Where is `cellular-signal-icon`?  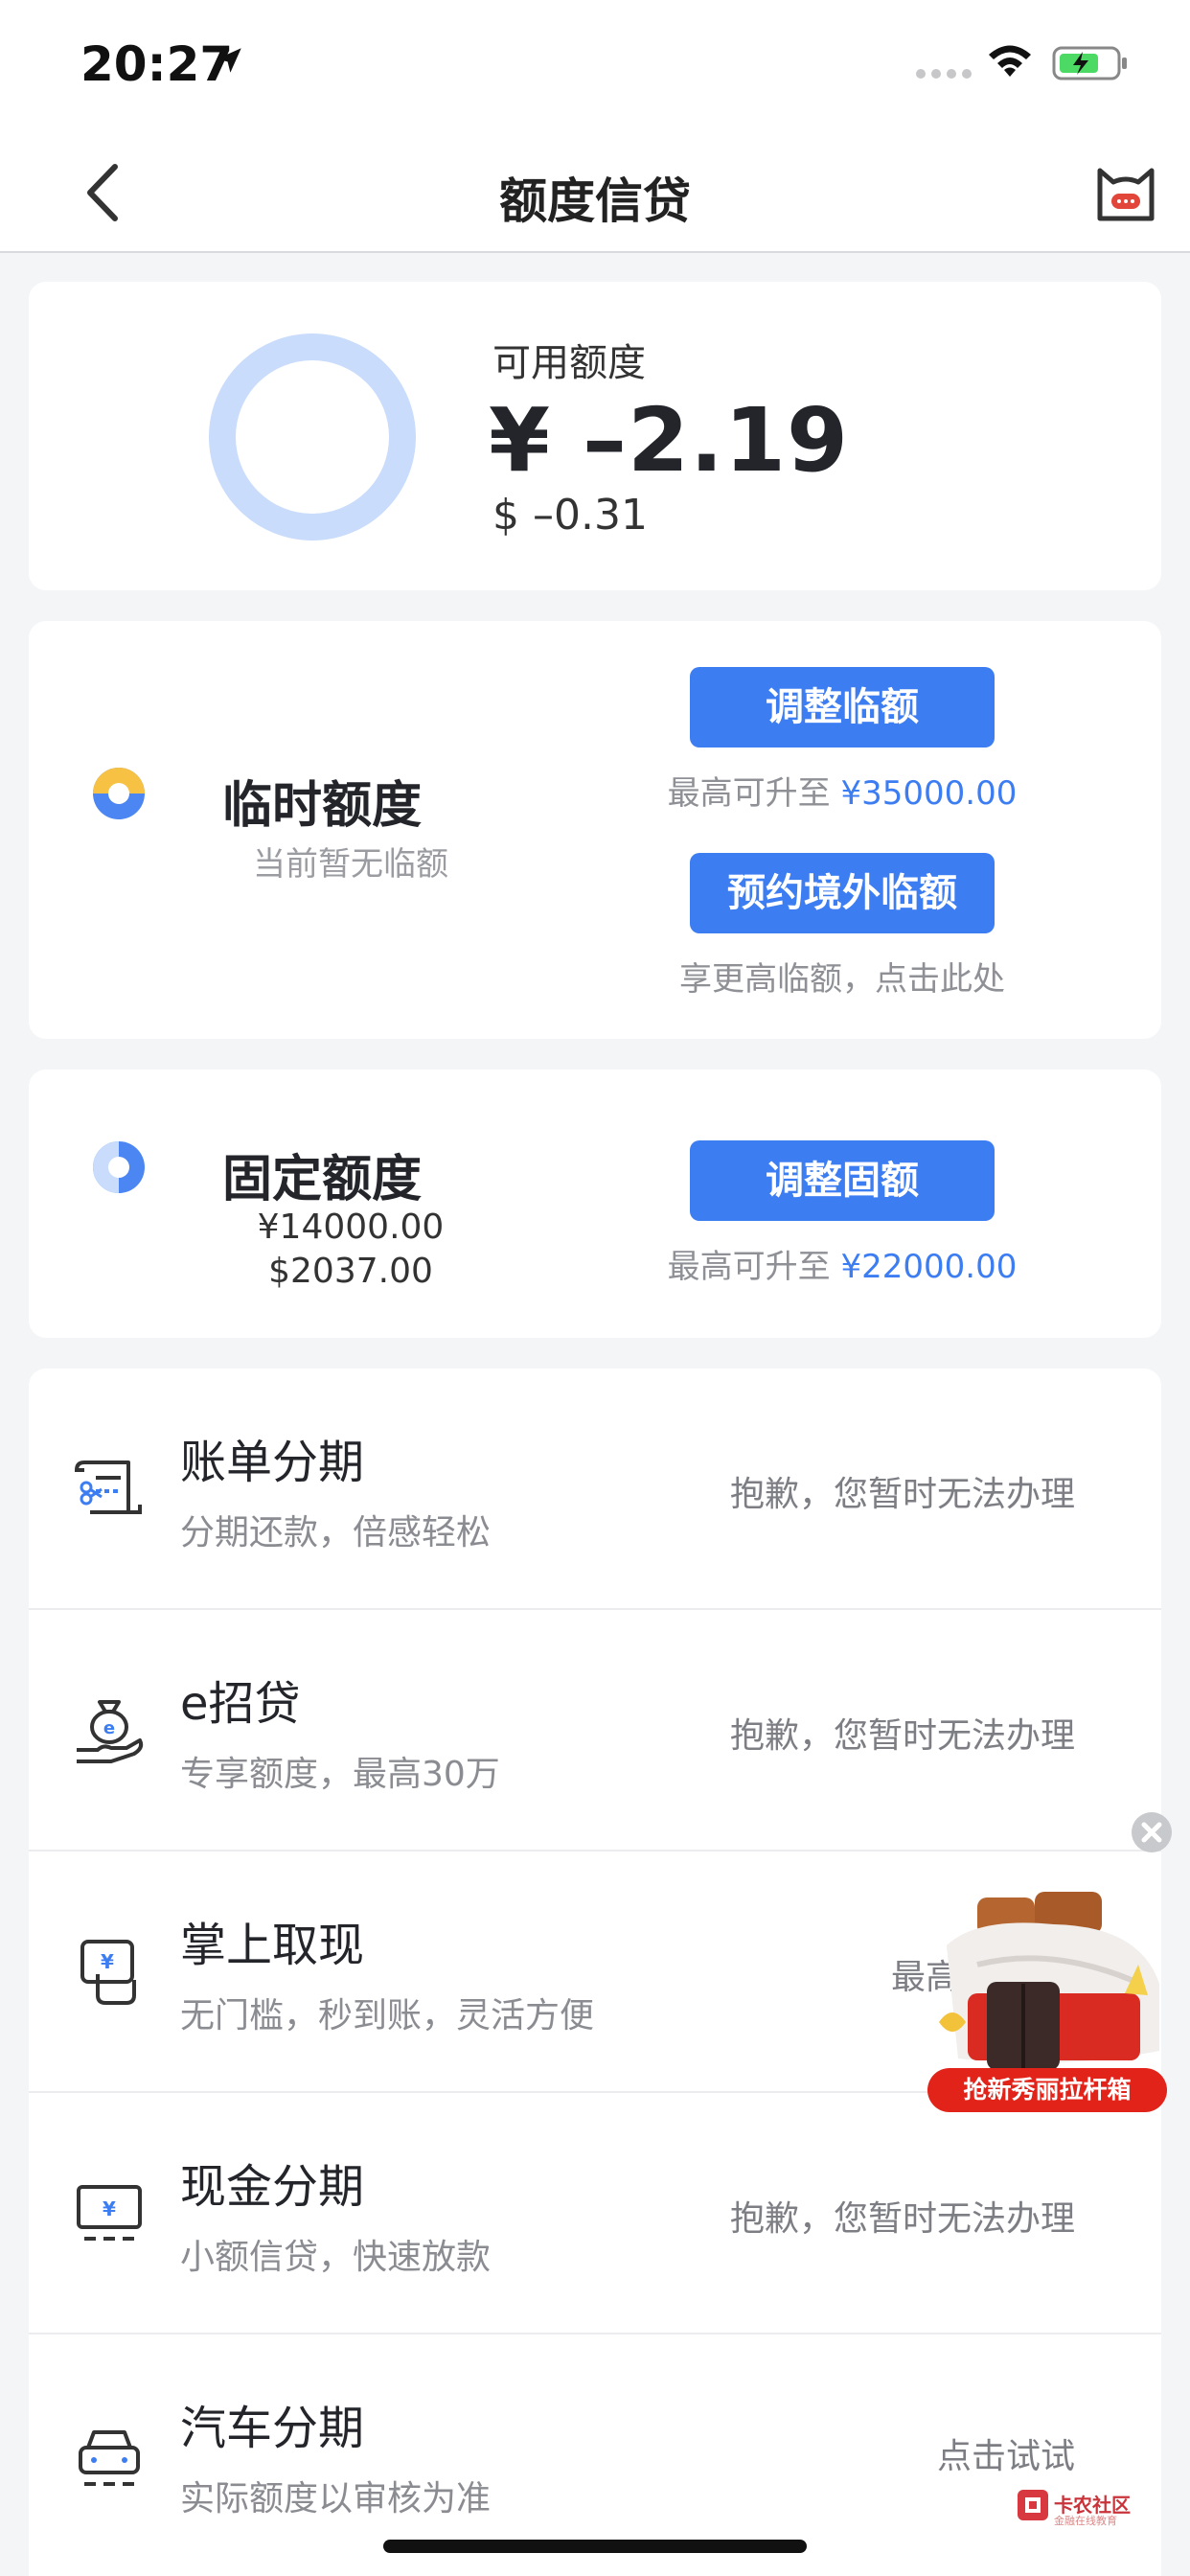 cellular-signal-icon is located at coordinates (944, 74).